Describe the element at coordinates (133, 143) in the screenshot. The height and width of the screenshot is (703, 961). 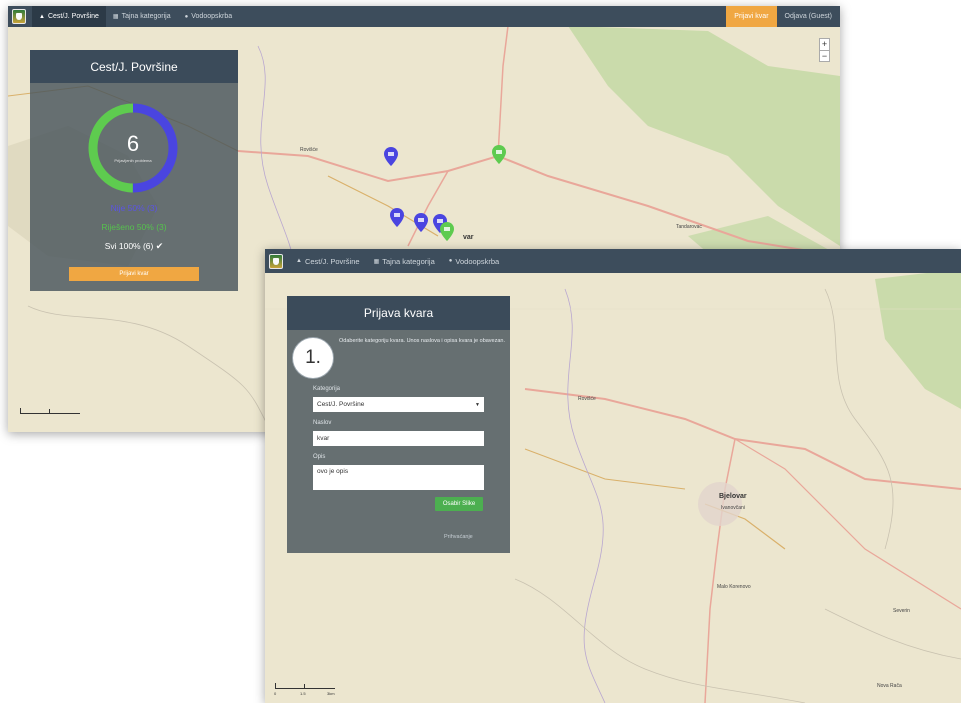
I see `total-count: 6` at that location.